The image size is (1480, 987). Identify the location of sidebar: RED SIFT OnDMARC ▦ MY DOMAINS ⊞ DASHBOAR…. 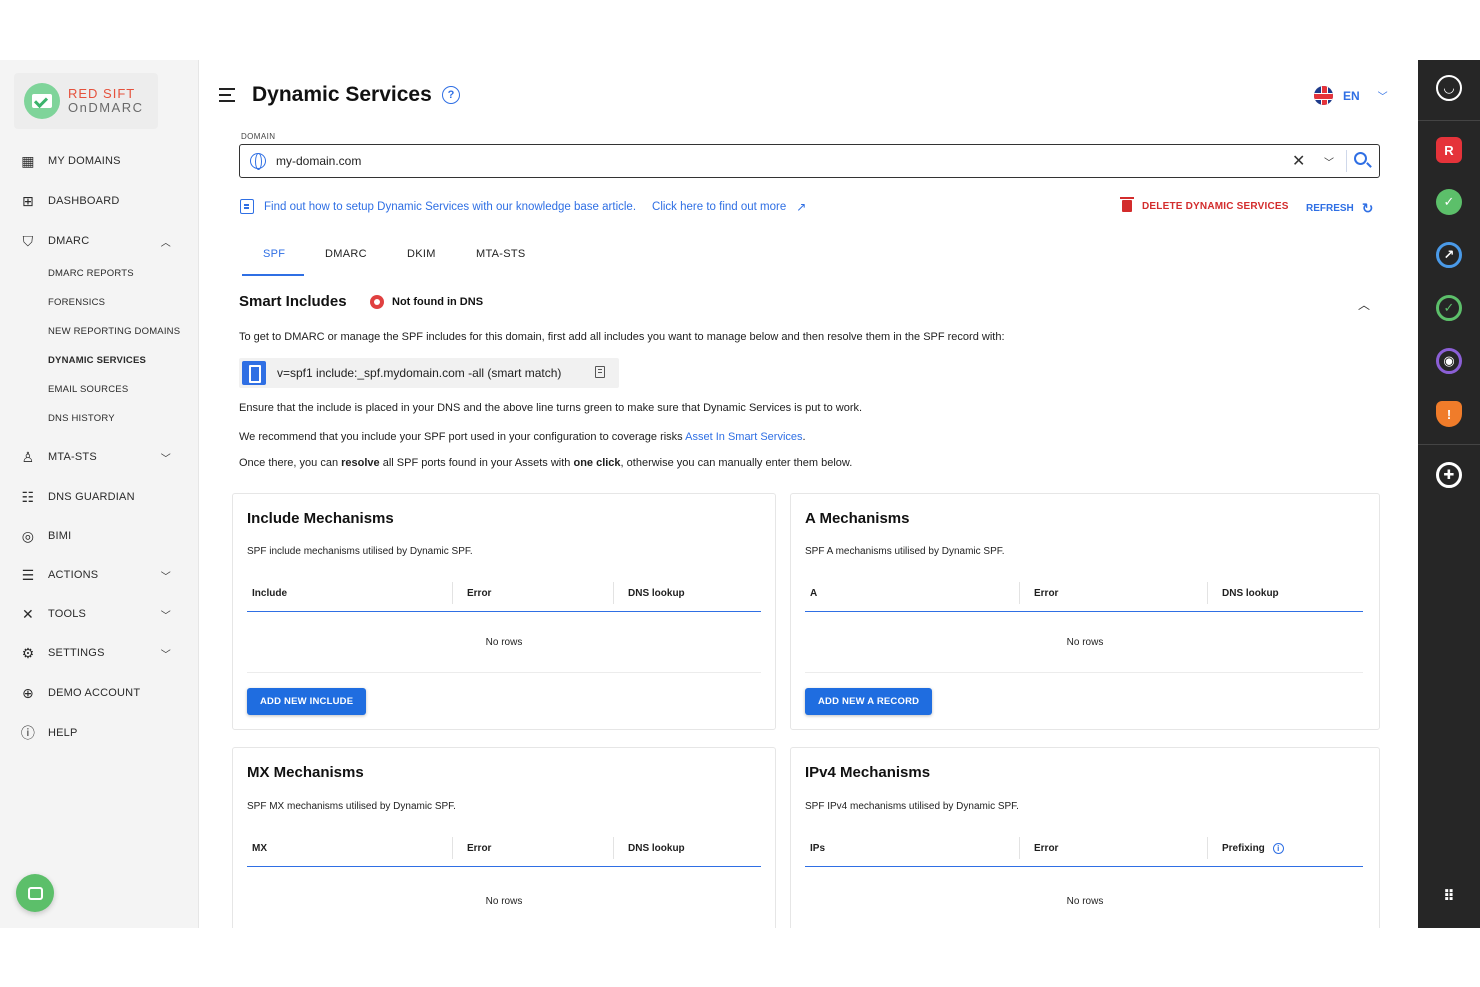
(99, 494).